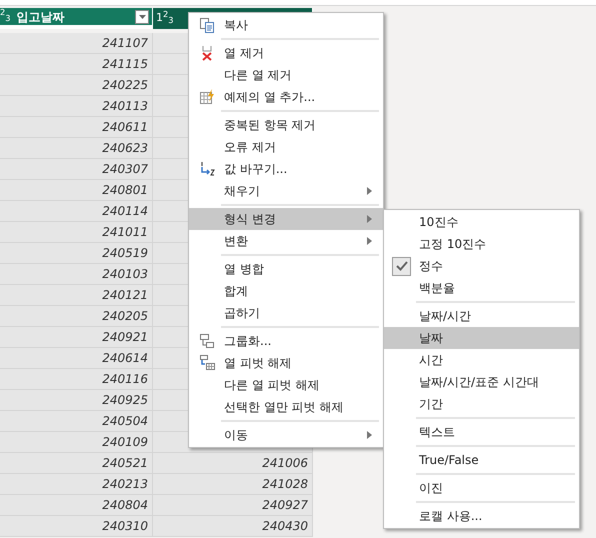 The height and width of the screenshot is (538, 596). What do you see at coordinates (481, 488) in the screenshot?
I see `menu-item: 이진` at bounding box center [481, 488].